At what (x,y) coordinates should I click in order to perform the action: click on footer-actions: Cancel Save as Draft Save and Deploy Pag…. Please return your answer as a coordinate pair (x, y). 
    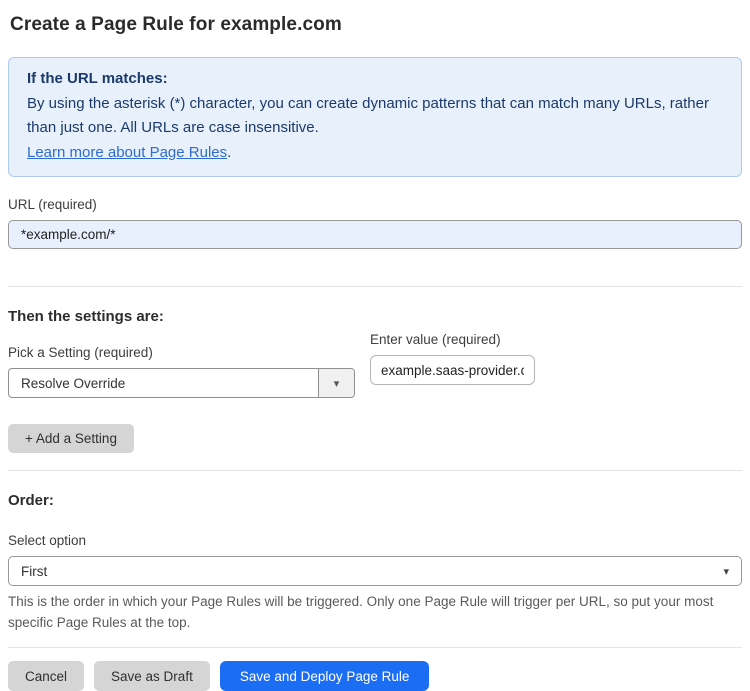
    Looking at the image, I should click on (375, 676).